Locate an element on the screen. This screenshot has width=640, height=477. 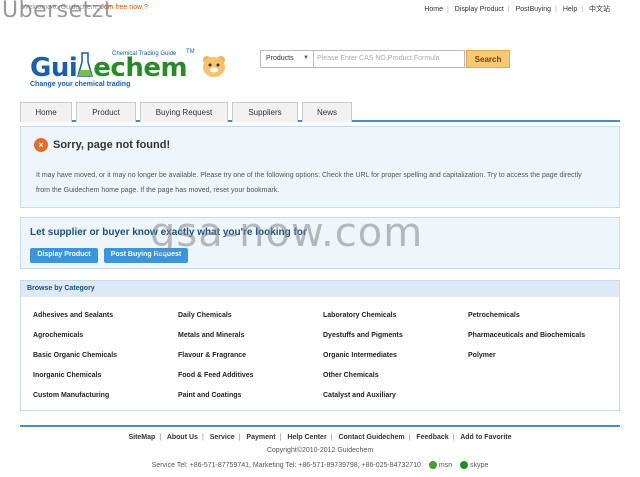
error-title: Sorry, page not found! is located at coordinates (112, 145).